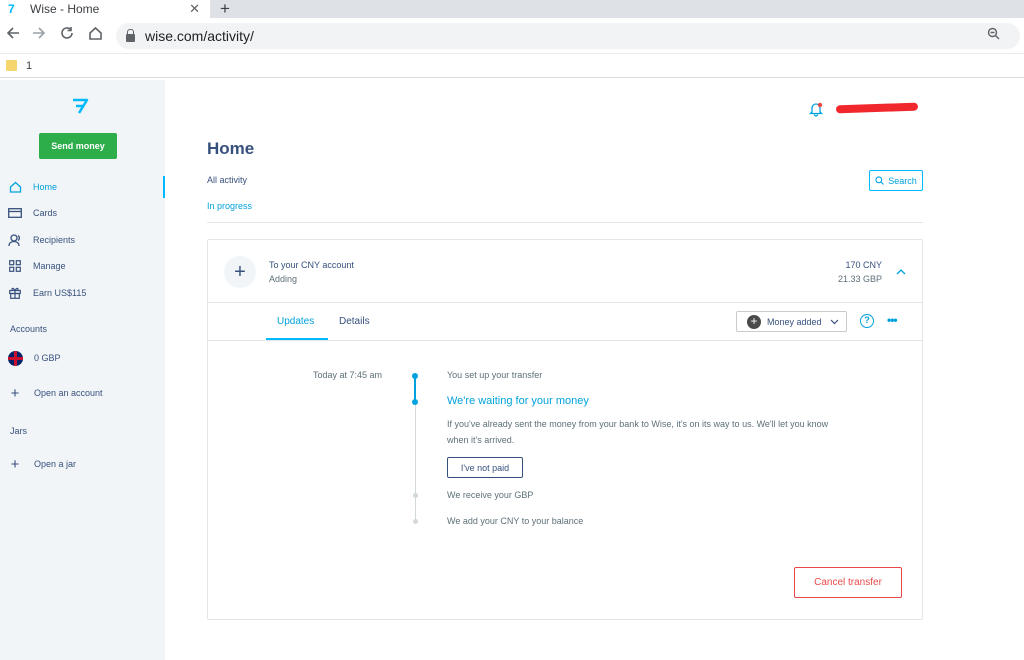 The width and height of the screenshot is (1024, 660). Describe the element at coordinates (82, 464) in the screenshot. I see `open-jar-link: + Open a jar` at that location.